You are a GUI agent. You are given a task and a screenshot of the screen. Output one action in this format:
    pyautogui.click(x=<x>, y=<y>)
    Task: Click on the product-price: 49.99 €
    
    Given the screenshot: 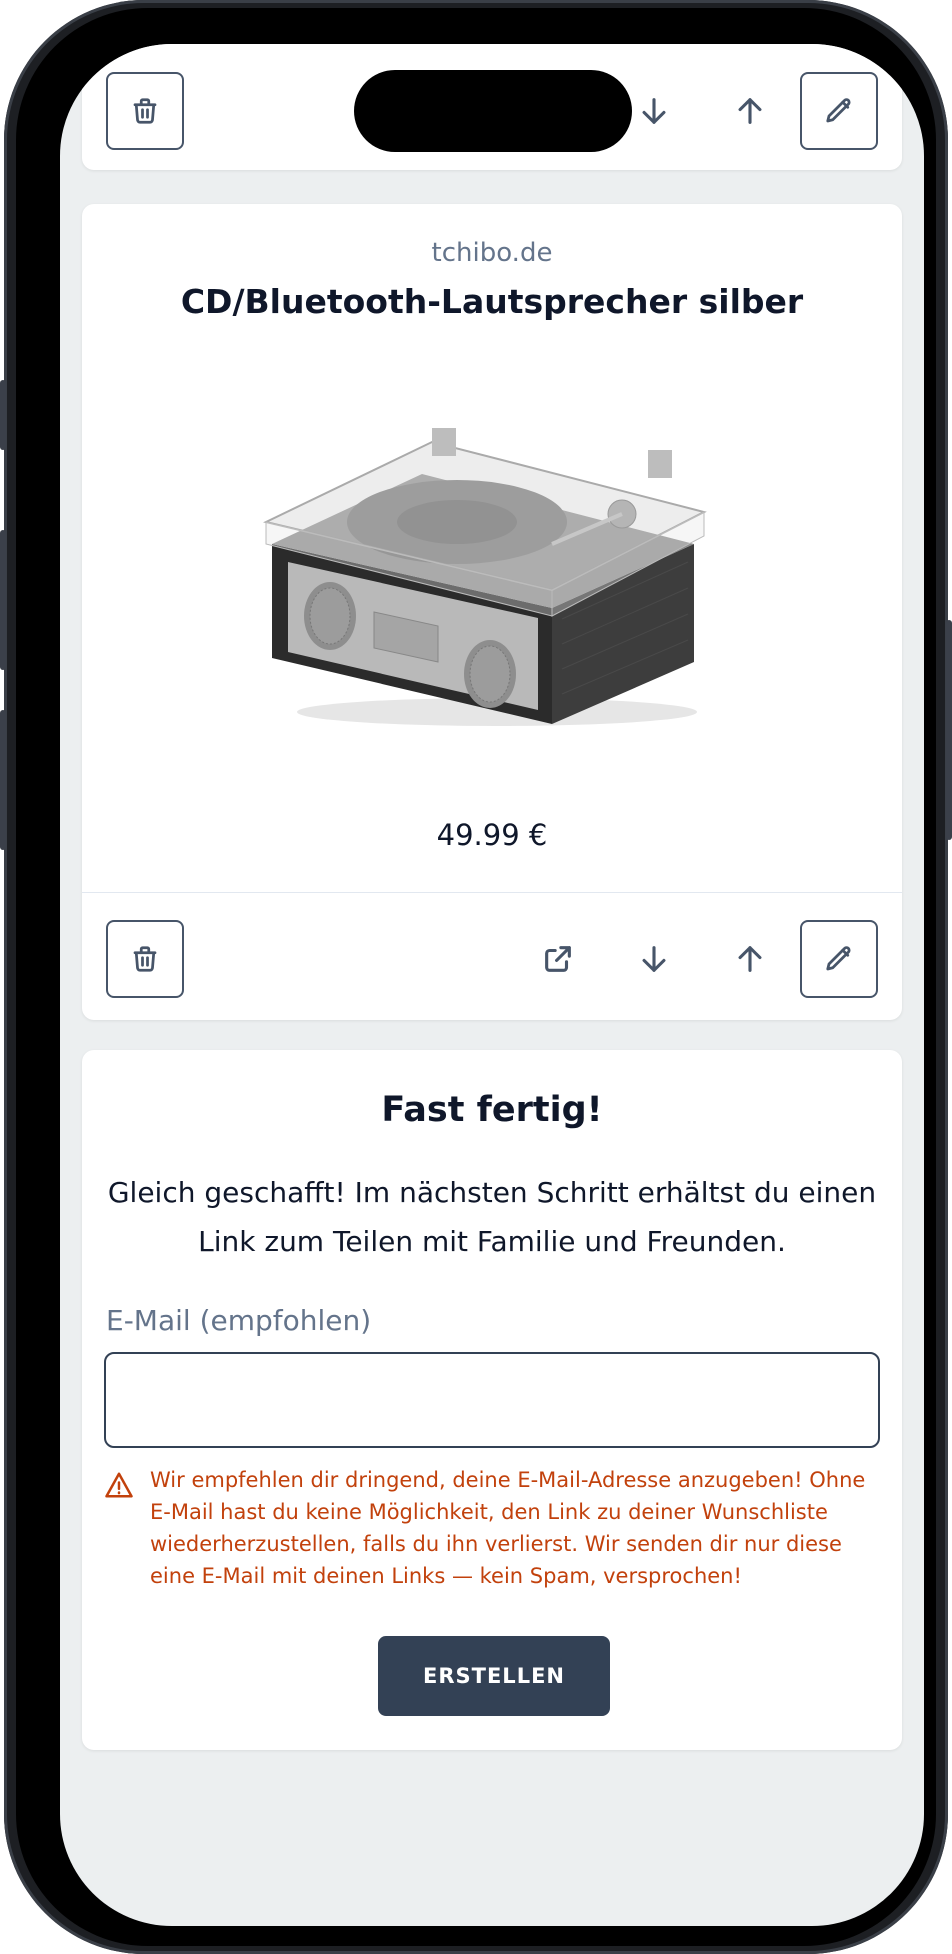 What is the action you would take?
    pyautogui.click(x=492, y=835)
    